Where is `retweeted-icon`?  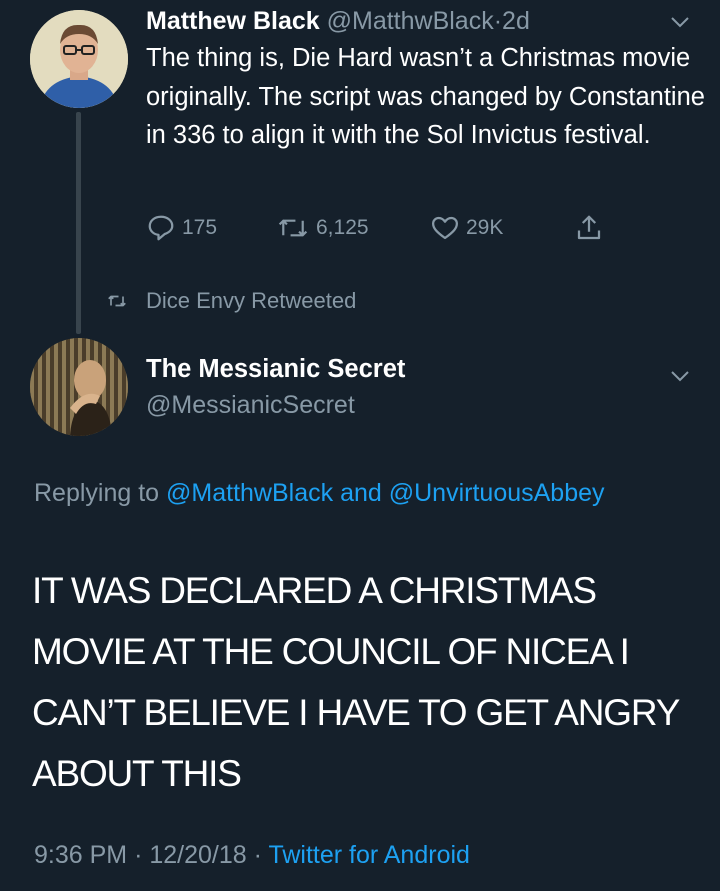 retweeted-icon is located at coordinates (117, 301).